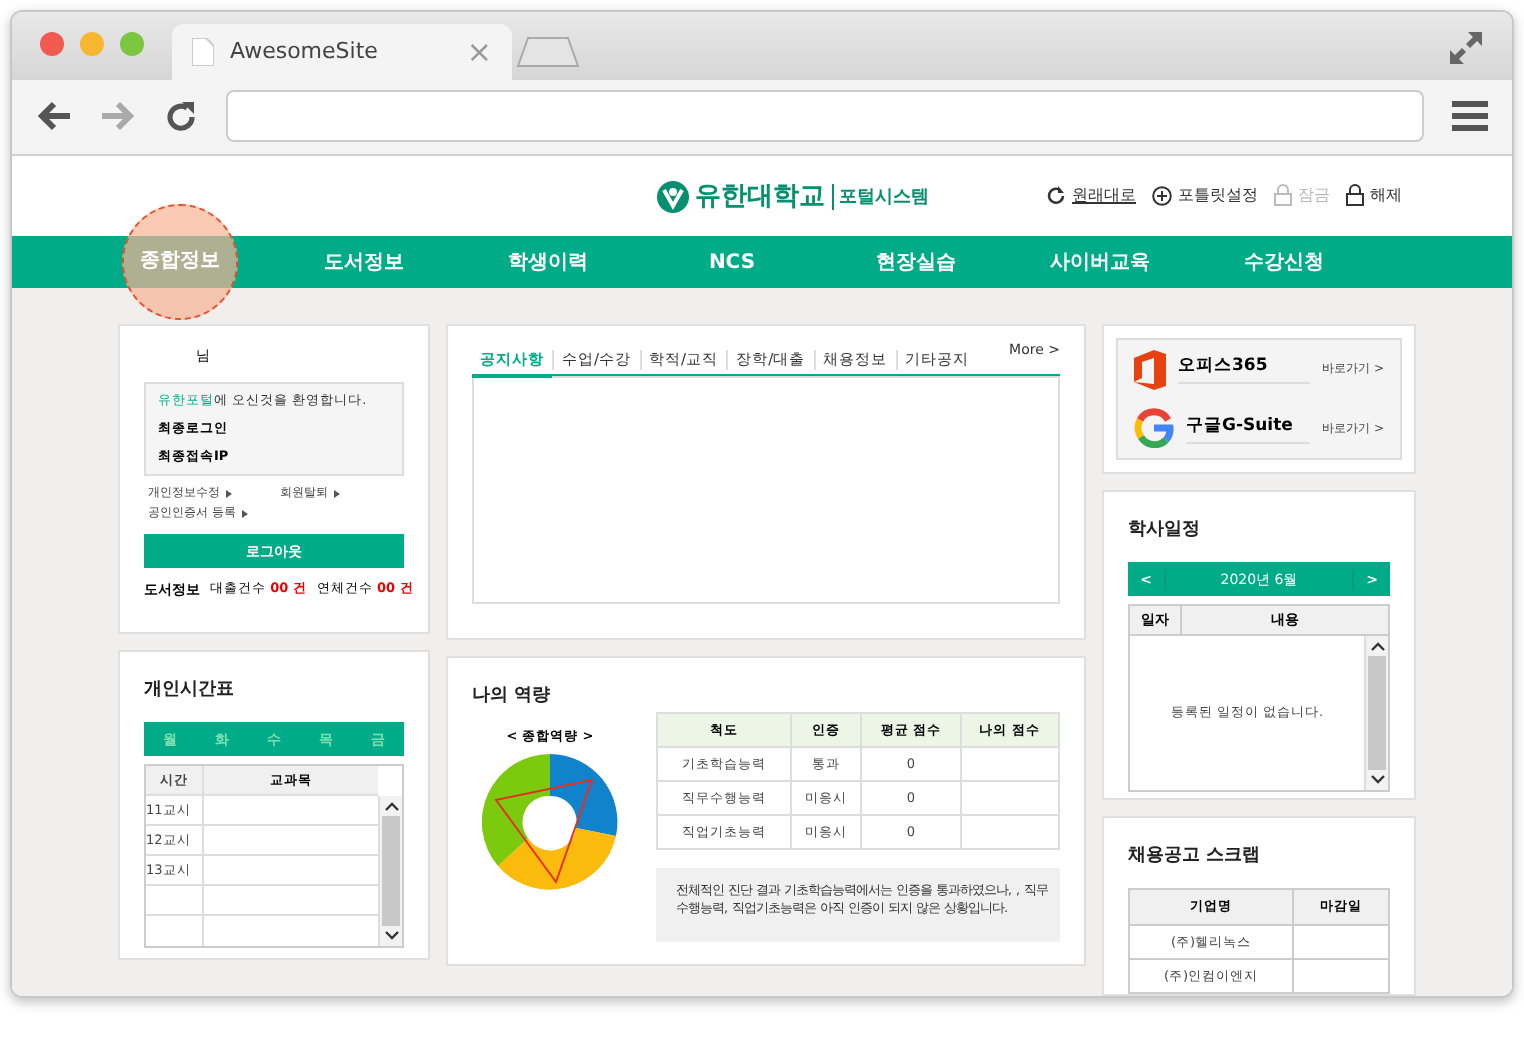  Describe the element at coordinates (1154, 428) in the screenshot. I see `google-logo-icon` at that location.